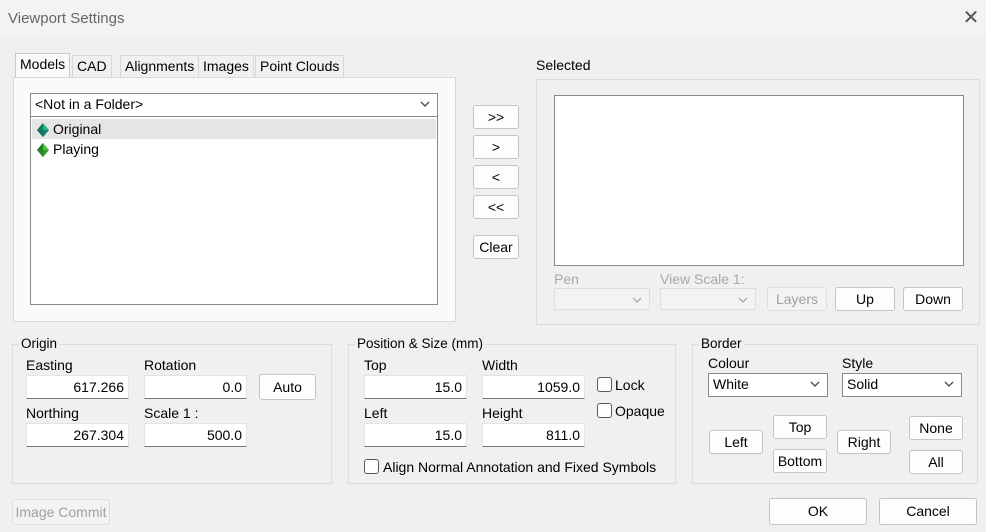 The height and width of the screenshot is (532, 986). What do you see at coordinates (936, 462) in the screenshot?
I see `border-all-button: All` at bounding box center [936, 462].